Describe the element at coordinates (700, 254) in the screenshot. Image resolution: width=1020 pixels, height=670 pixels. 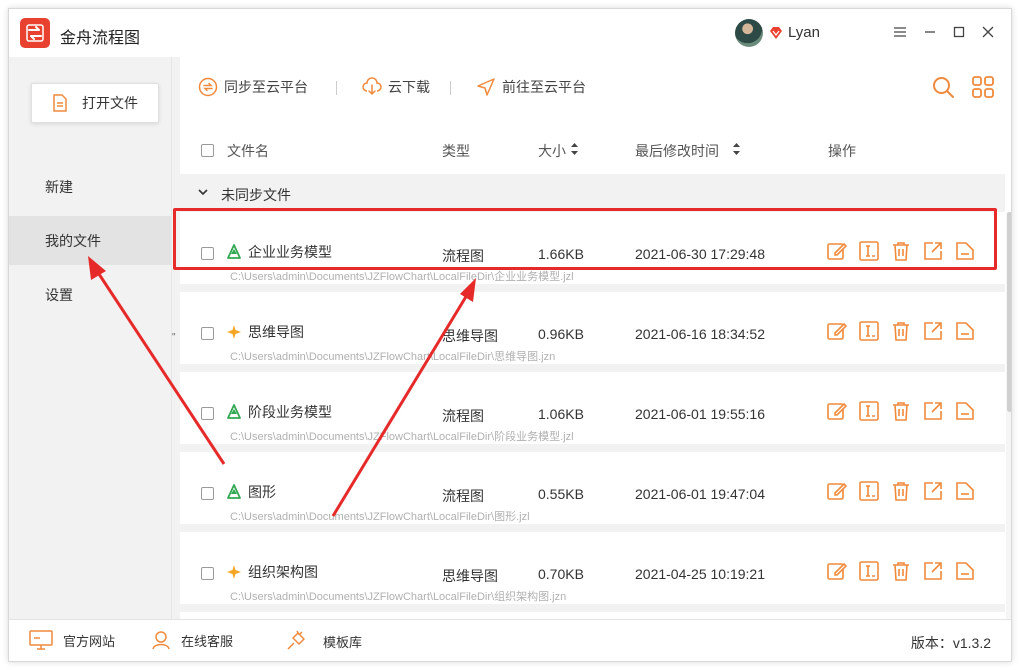
I see `file-mtime: 2021-06-30 17:29:48` at that location.